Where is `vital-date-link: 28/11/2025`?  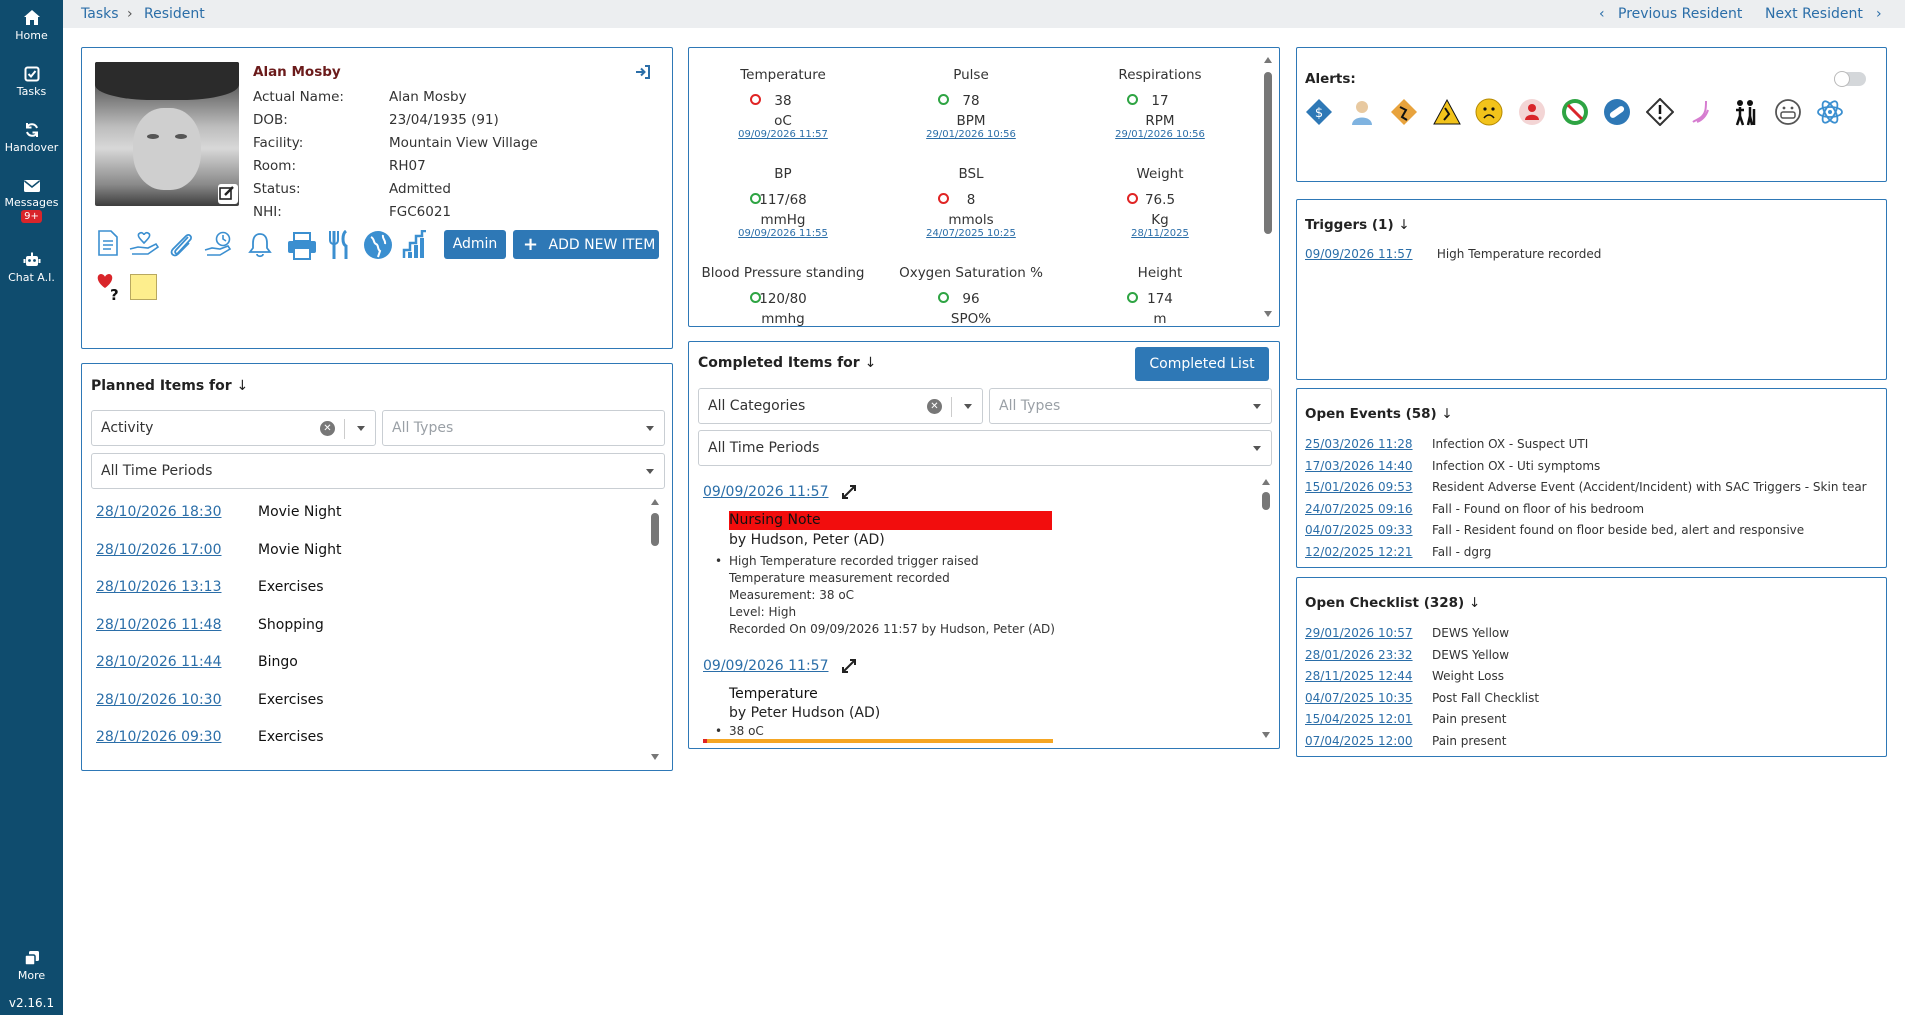
vital-date-link: 28/11/2025 is located at coordinates (1160, 233).